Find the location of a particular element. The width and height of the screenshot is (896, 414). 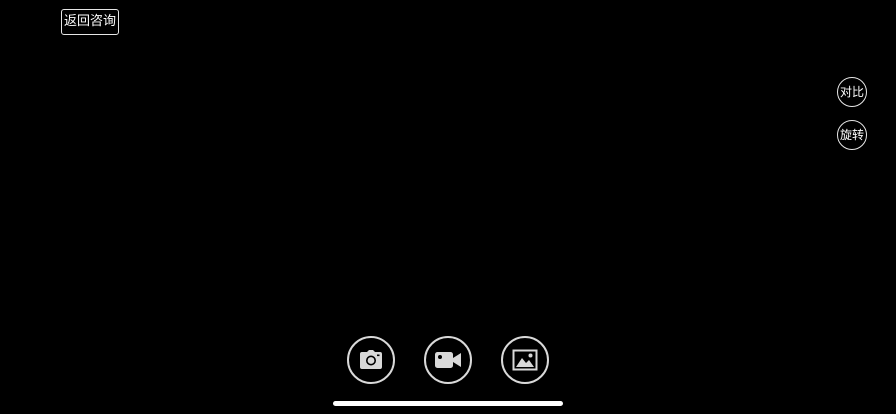

record-video-button is located at coordinates (448, 360).